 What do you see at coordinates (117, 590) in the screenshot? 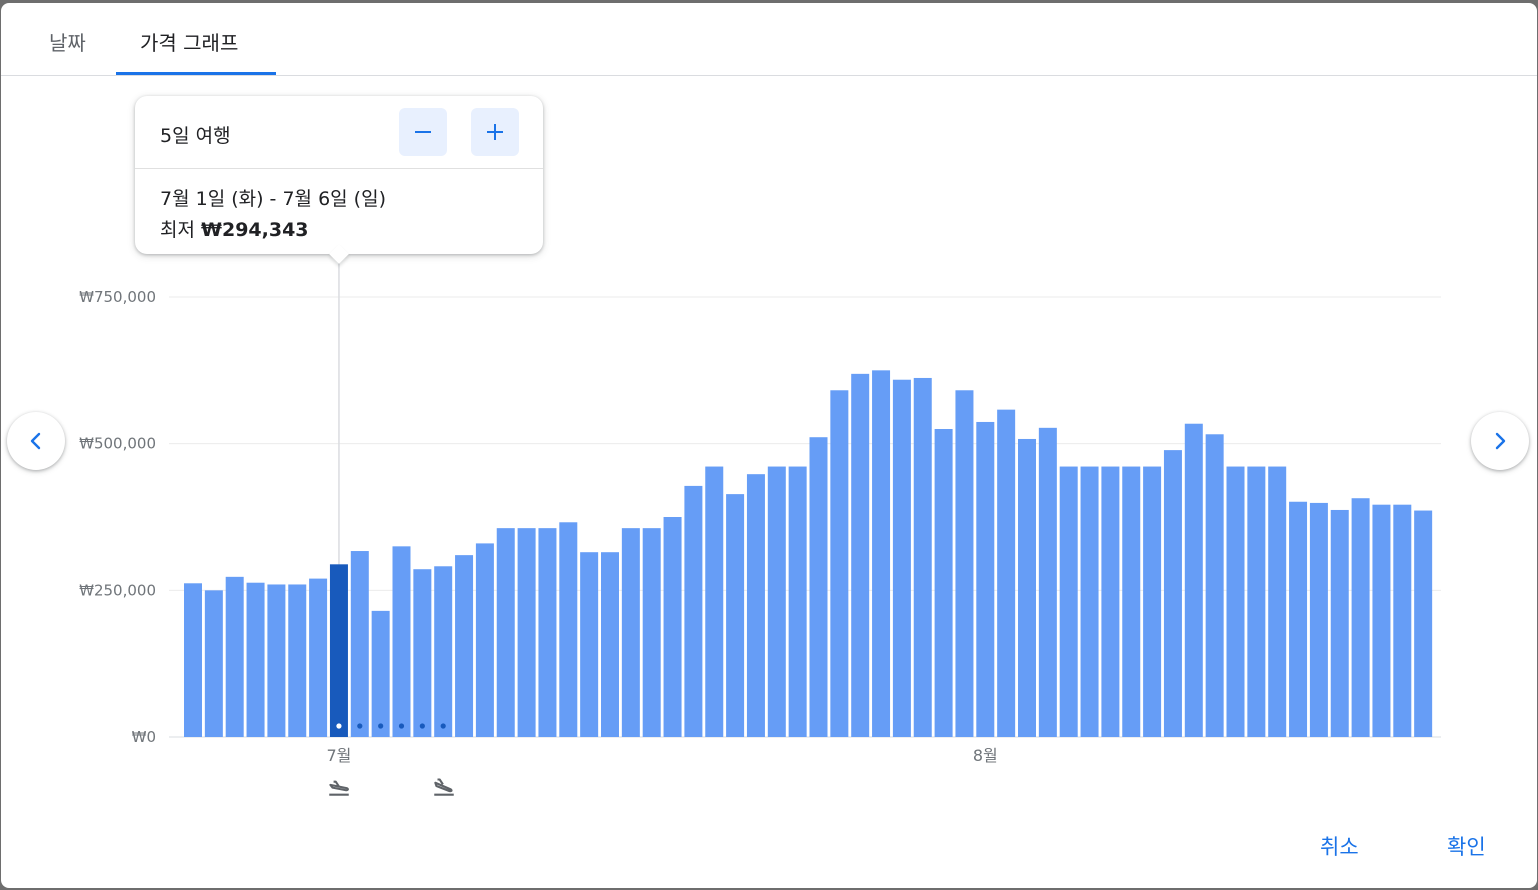
I see `y-tick-label: ₩250,000` at bounding box center [117, 590].